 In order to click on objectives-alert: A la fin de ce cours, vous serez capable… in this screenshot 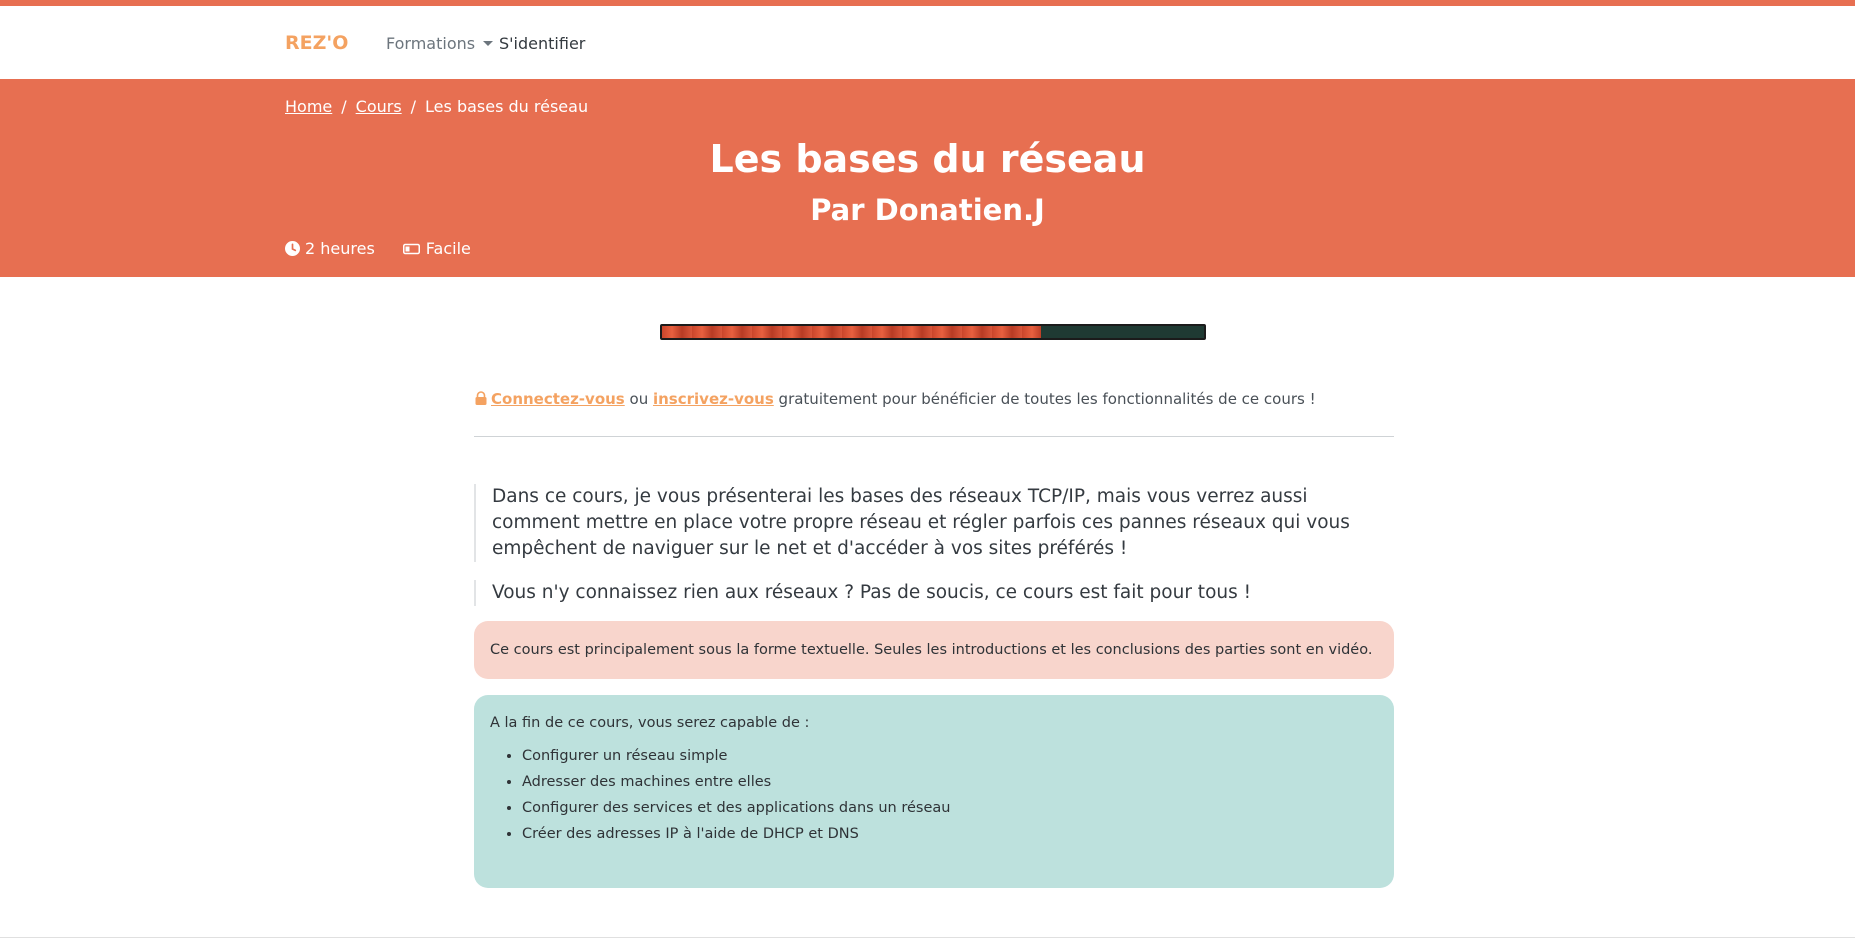, I will do `click(934, 791)`.